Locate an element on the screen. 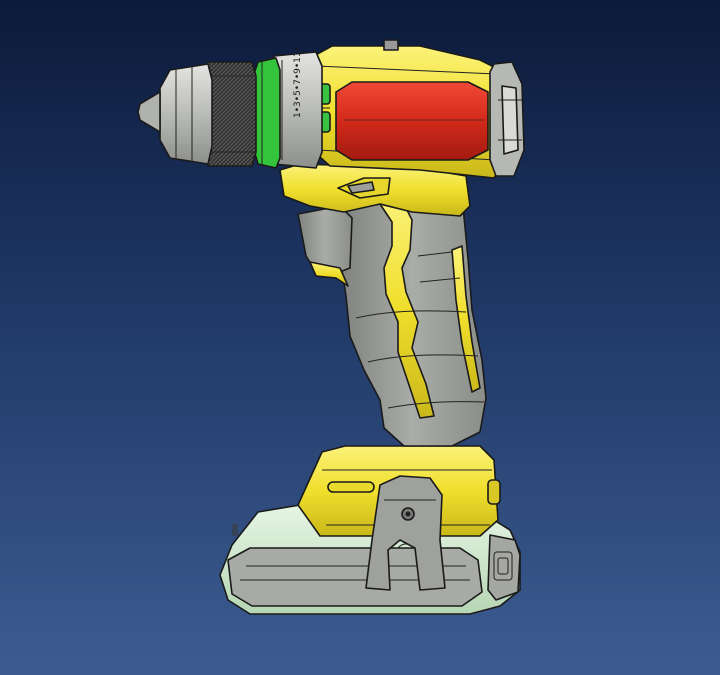  handle-grip is located at coordinates (413, 318).